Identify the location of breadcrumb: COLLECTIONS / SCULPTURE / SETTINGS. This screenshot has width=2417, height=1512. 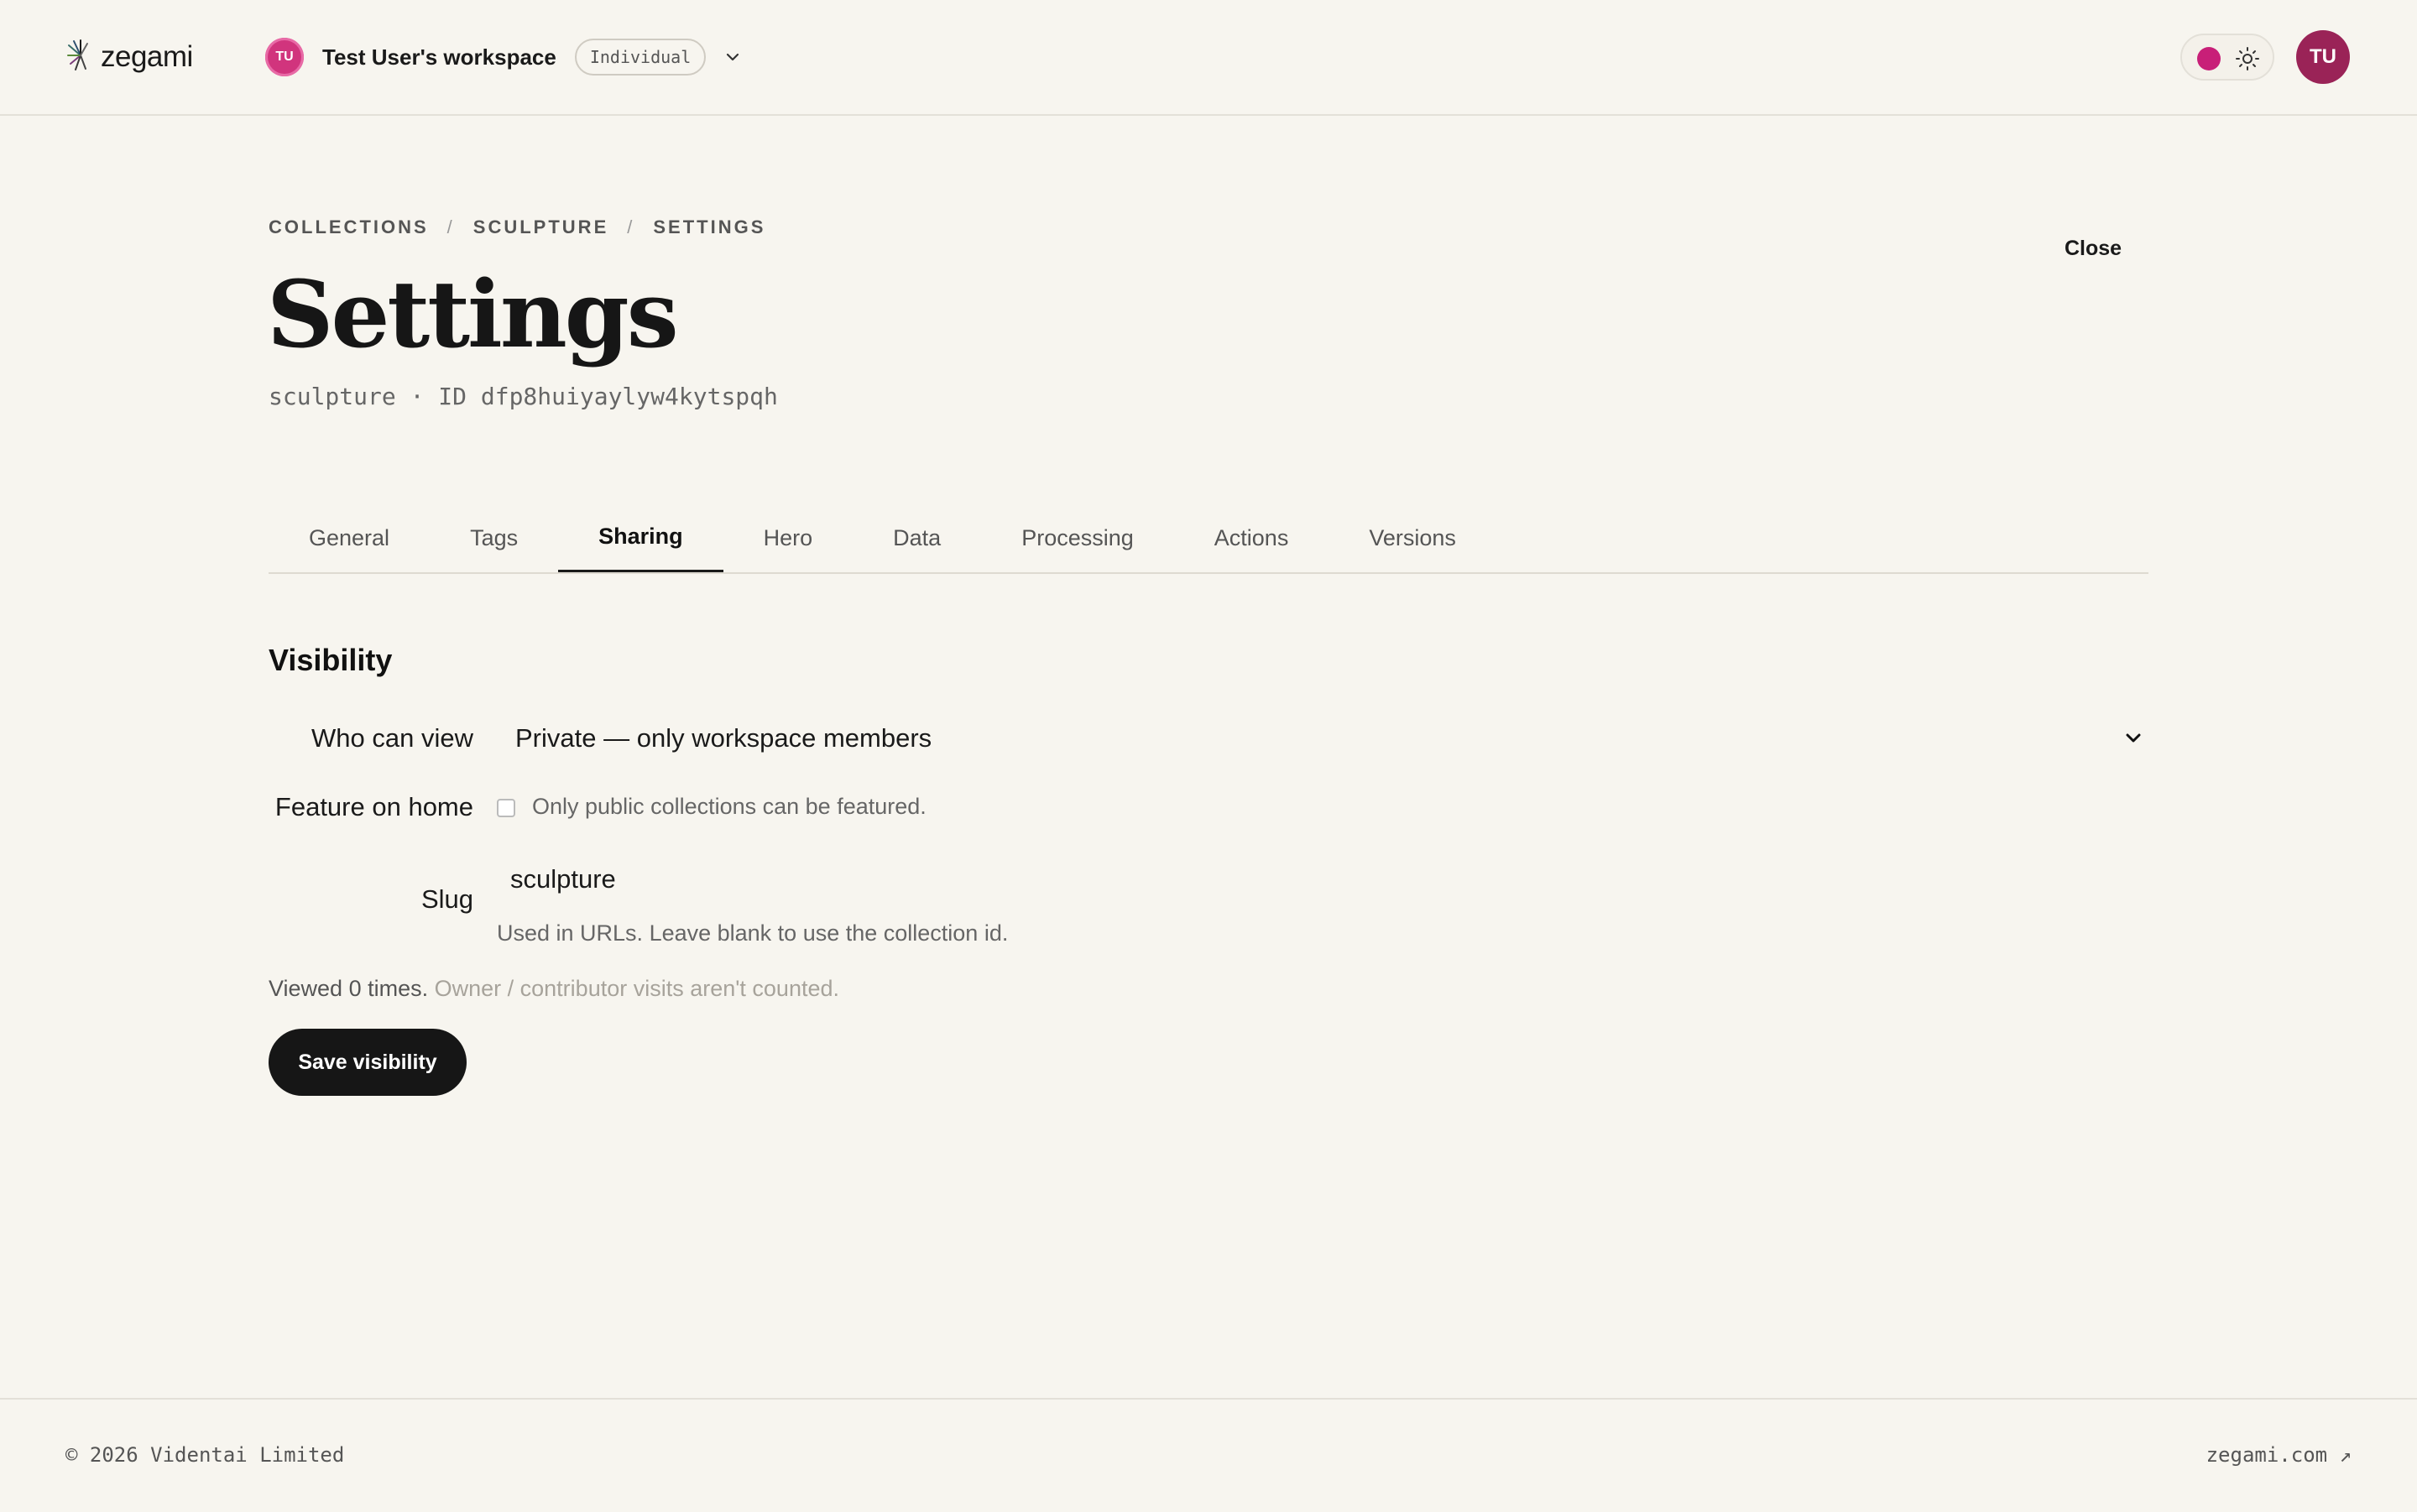
(517, 227).